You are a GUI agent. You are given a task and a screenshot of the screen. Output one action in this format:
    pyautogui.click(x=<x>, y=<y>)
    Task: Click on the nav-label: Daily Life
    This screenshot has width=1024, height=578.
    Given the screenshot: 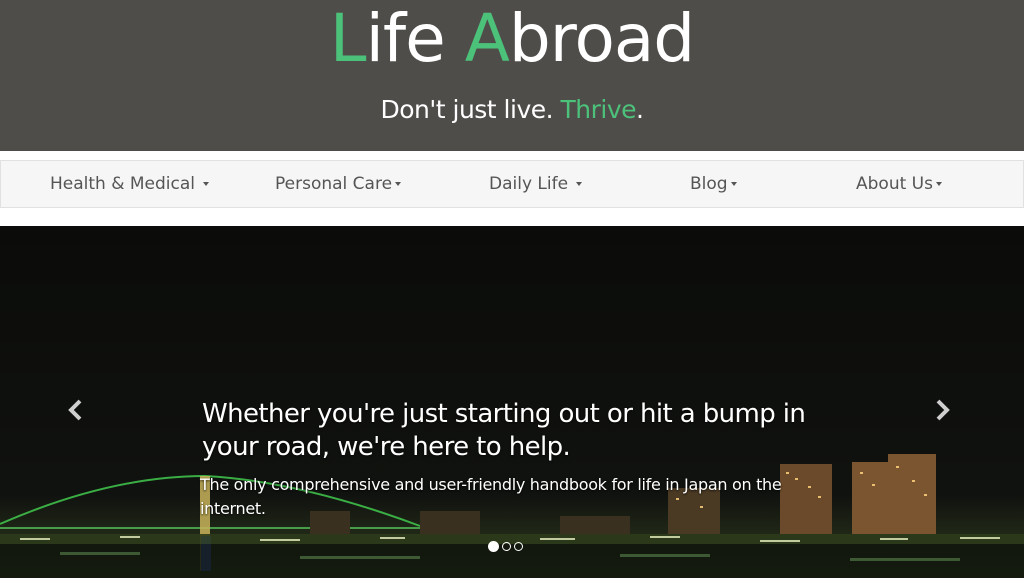 What is the action you would take?
    pyautogui.click(x=529, y=184)
    